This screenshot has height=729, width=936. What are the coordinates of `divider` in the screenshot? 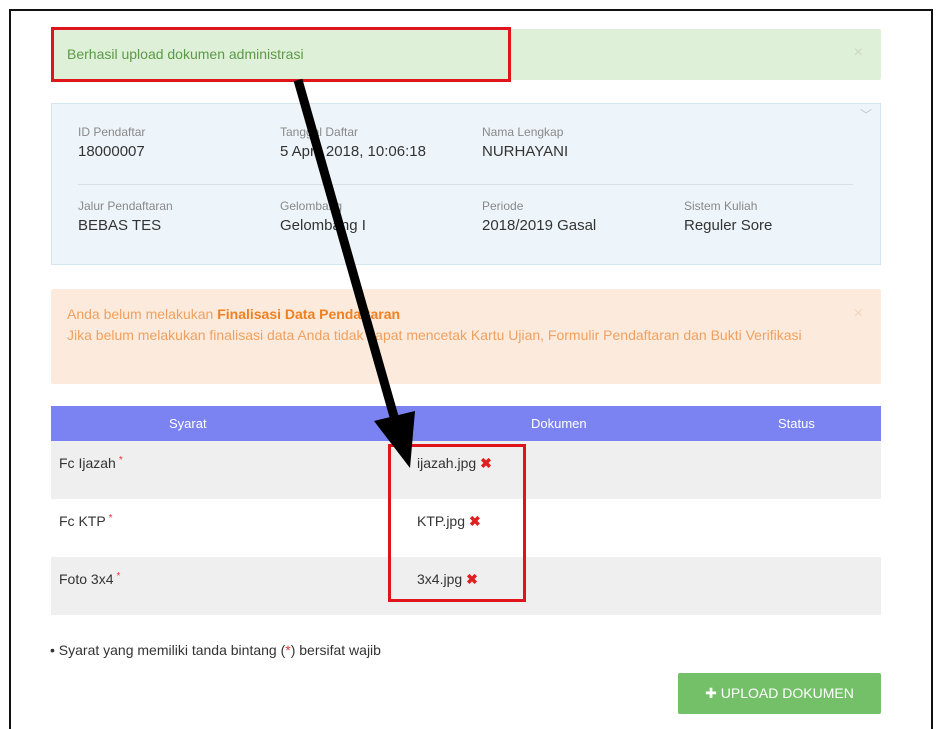 It's located at (465, 184).